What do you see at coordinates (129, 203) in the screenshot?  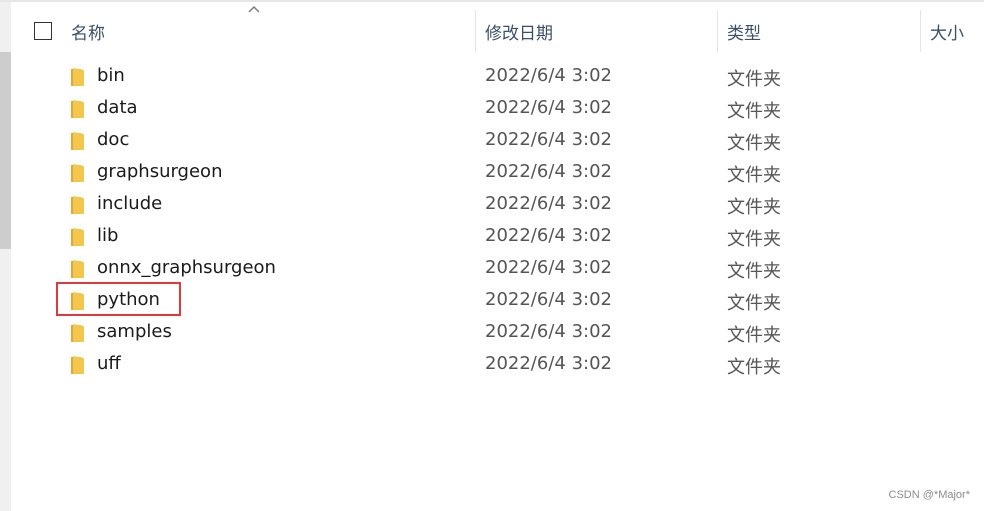 I see `file-name: include` at bounding box center [129, 203].